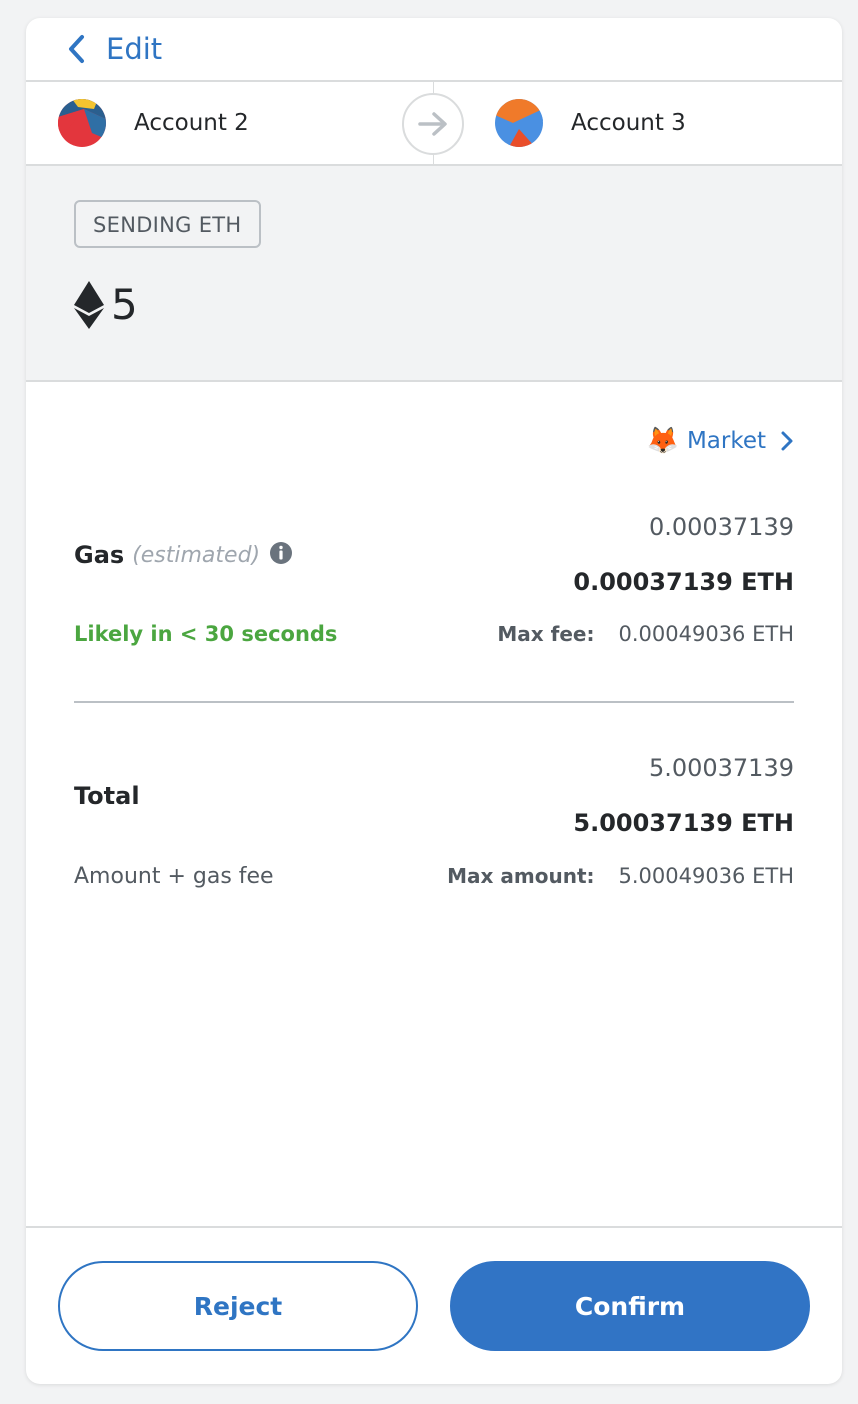 Image resolution: width=858 pixels, height=1404 pixels. What do you see at coordinates (196, 555) in the screenshot?
I see `gas-estimated-label: (estimated)` at bounding box center [196, 555].